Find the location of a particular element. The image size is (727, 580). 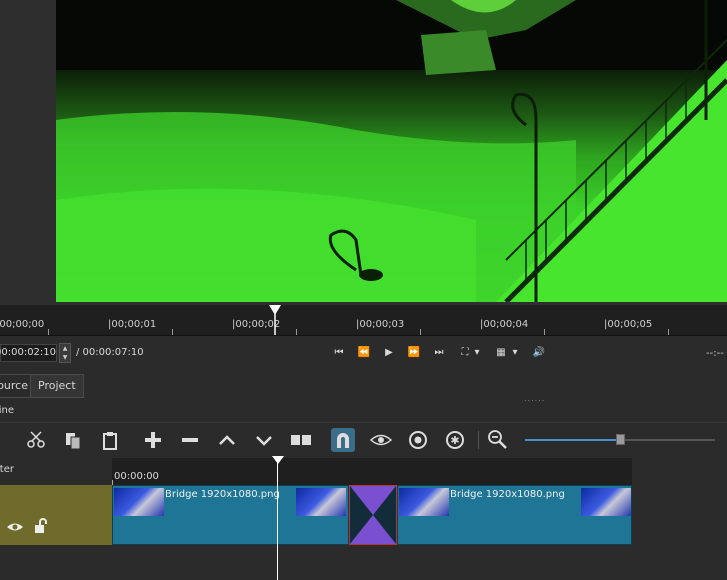

snap-icon is located at coordinates (343, 440).